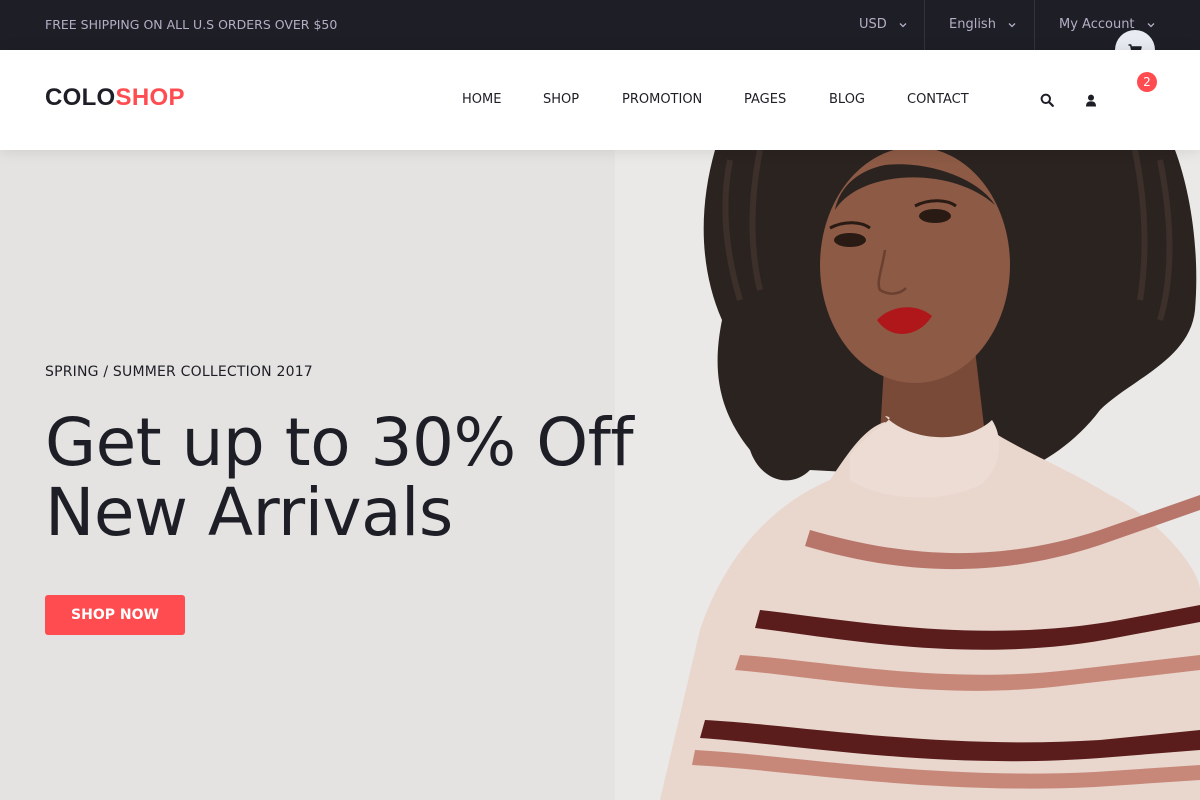 The height and width of the screenshot is (800, 1200). I want to click on headline-line-2: New Arrivals, so click(249, 512).